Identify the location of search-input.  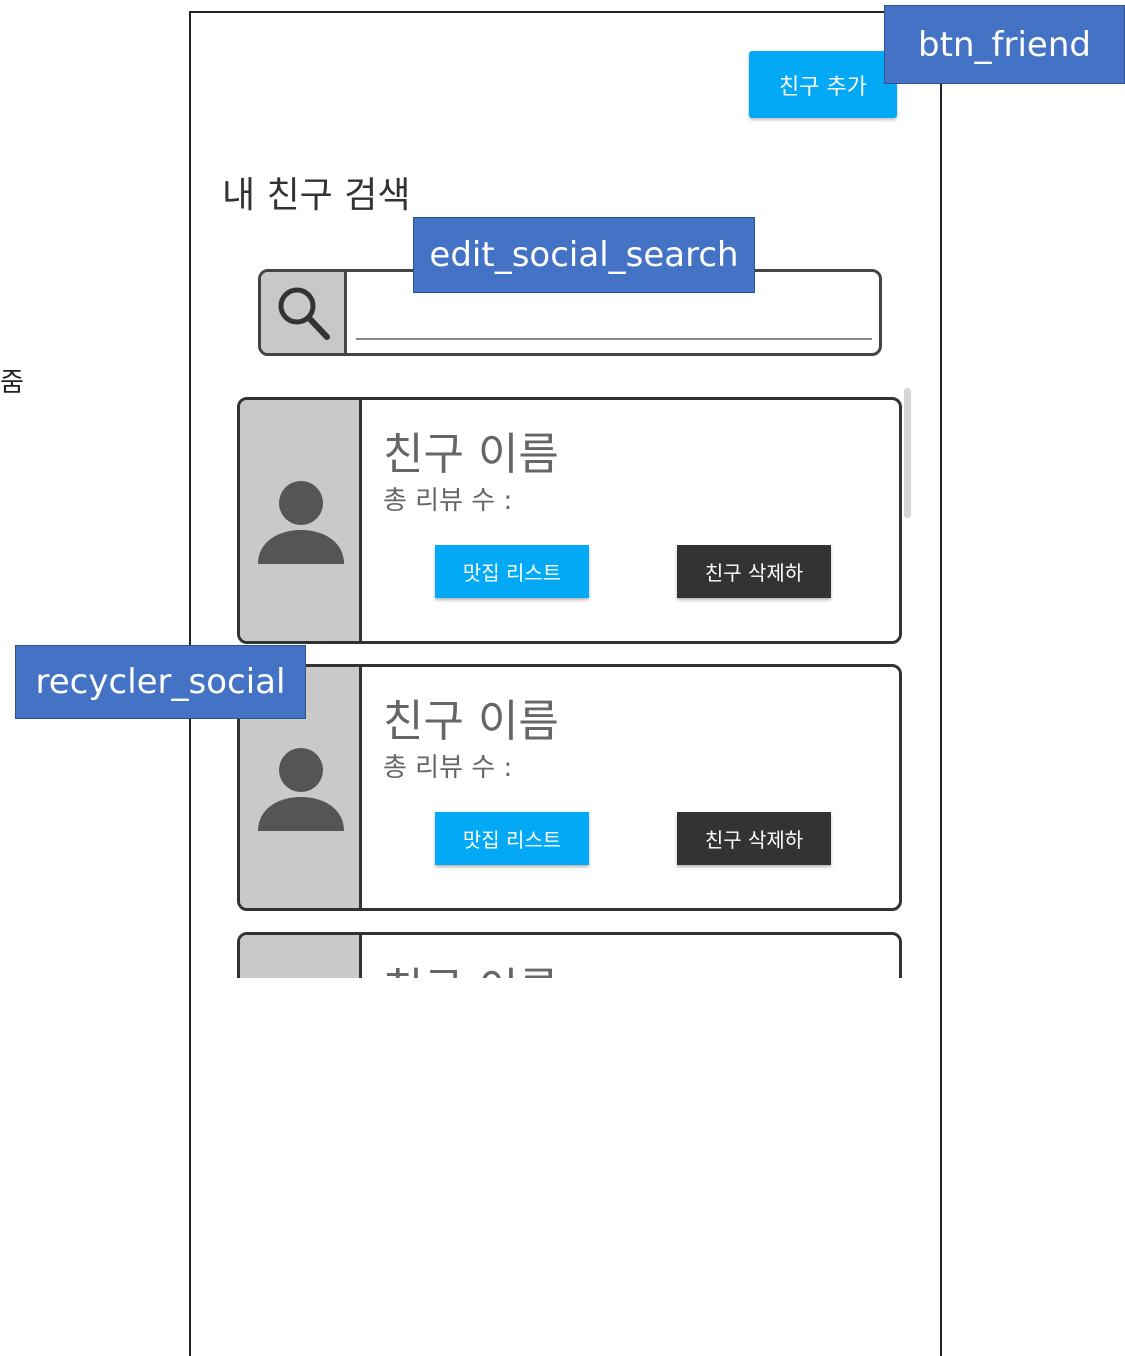
(614, 315).